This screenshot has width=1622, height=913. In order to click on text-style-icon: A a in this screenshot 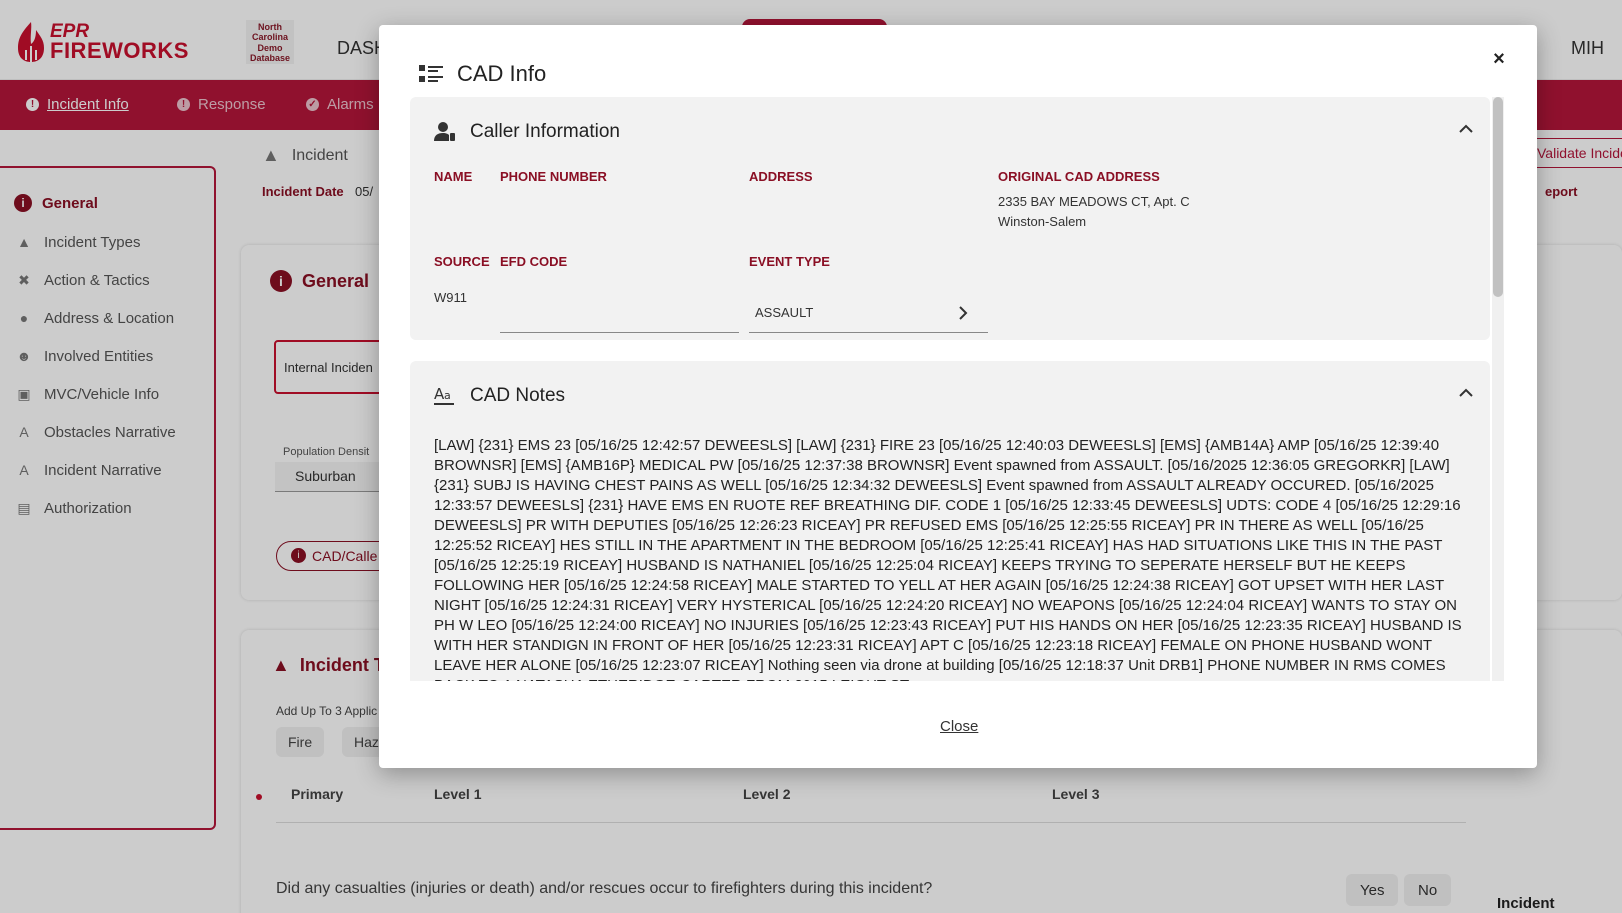, I will do `click(444, 395)`.